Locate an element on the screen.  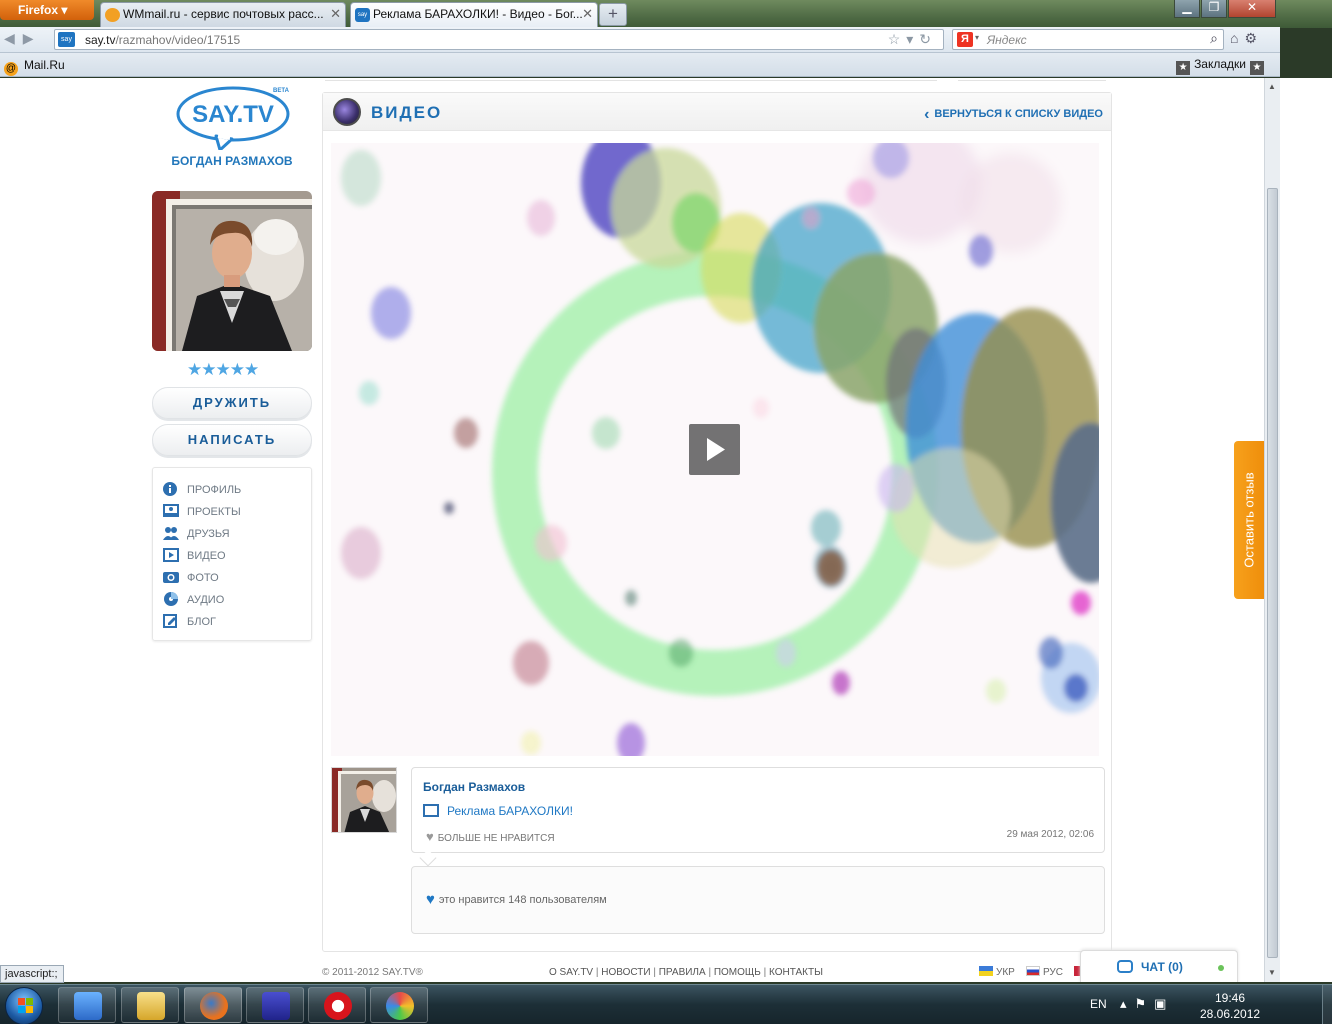
paint-palette-icon is located at coordinates (400, 1006).